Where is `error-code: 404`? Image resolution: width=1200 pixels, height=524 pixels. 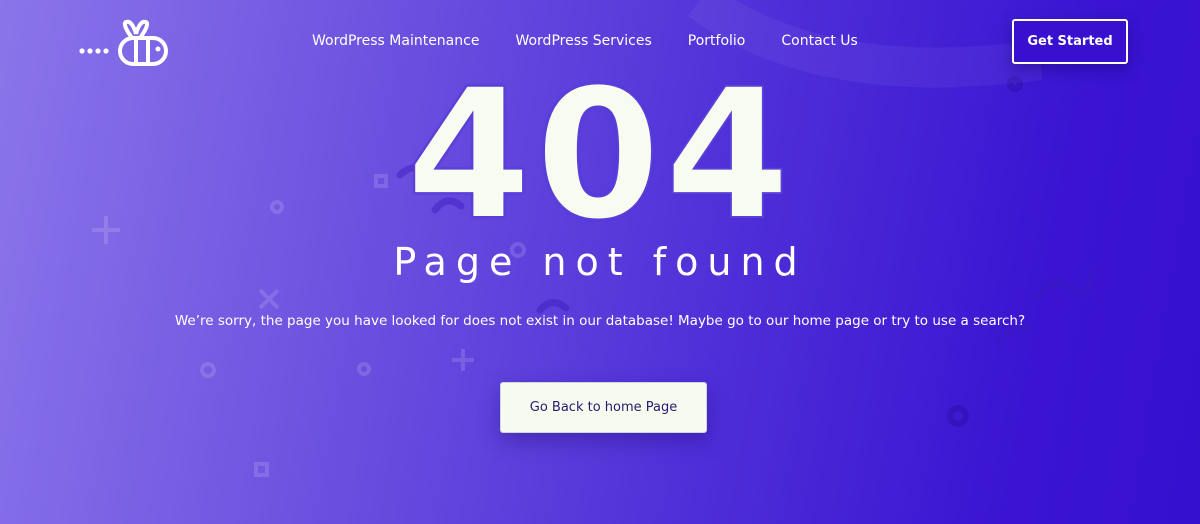
error-code: 404 is located at coordinates (599, 155).